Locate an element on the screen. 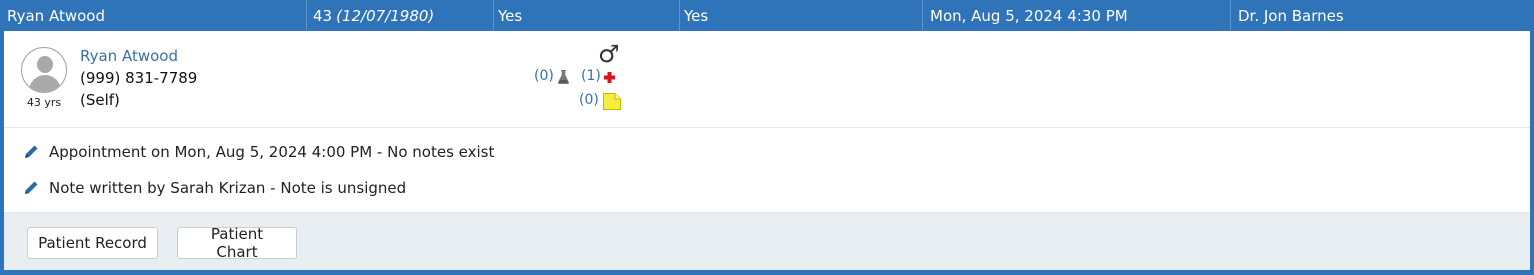  header-provider: Dr. Jon Barnes is located at coordinates (1291, 15).